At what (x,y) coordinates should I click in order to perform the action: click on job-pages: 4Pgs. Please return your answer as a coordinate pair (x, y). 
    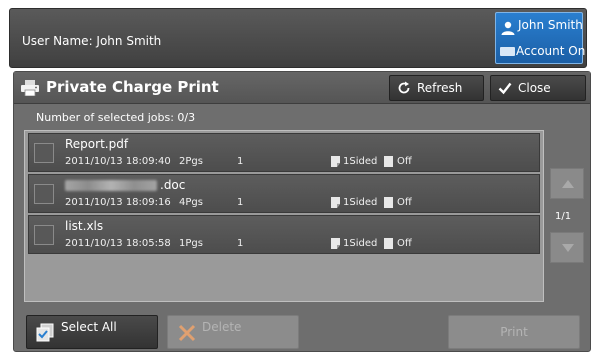
    Looking at the image, I should click on (191, 202).